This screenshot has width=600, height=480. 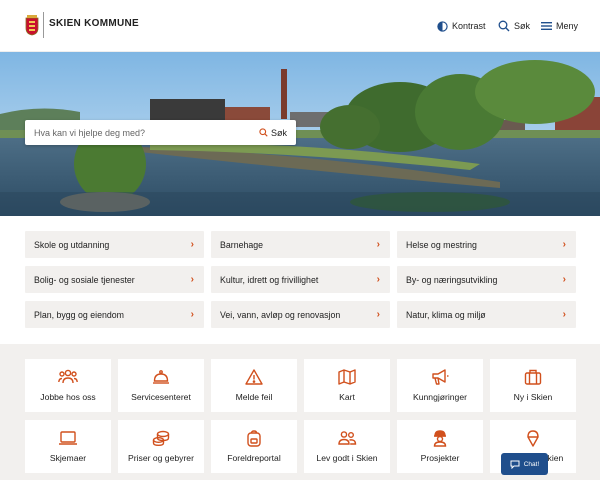 I want to click on category-label: Natur, klima og miljø, so click(x=446, y=314).